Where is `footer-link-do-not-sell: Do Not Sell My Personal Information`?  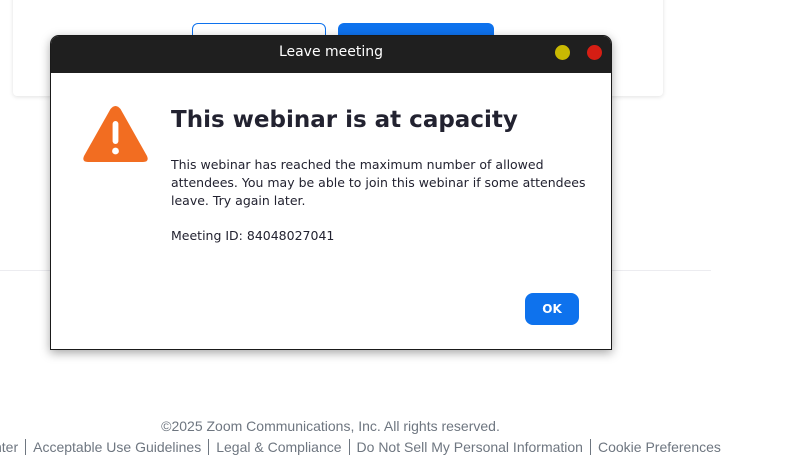 footer-link-do-not-sell: Do Not Sell My Personal Information is located at coordinates (470, 447).